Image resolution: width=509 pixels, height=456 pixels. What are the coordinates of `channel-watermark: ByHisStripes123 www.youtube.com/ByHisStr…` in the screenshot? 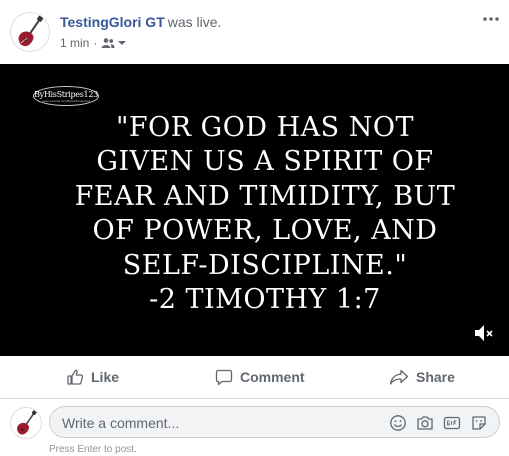 It's located at (66, 96).